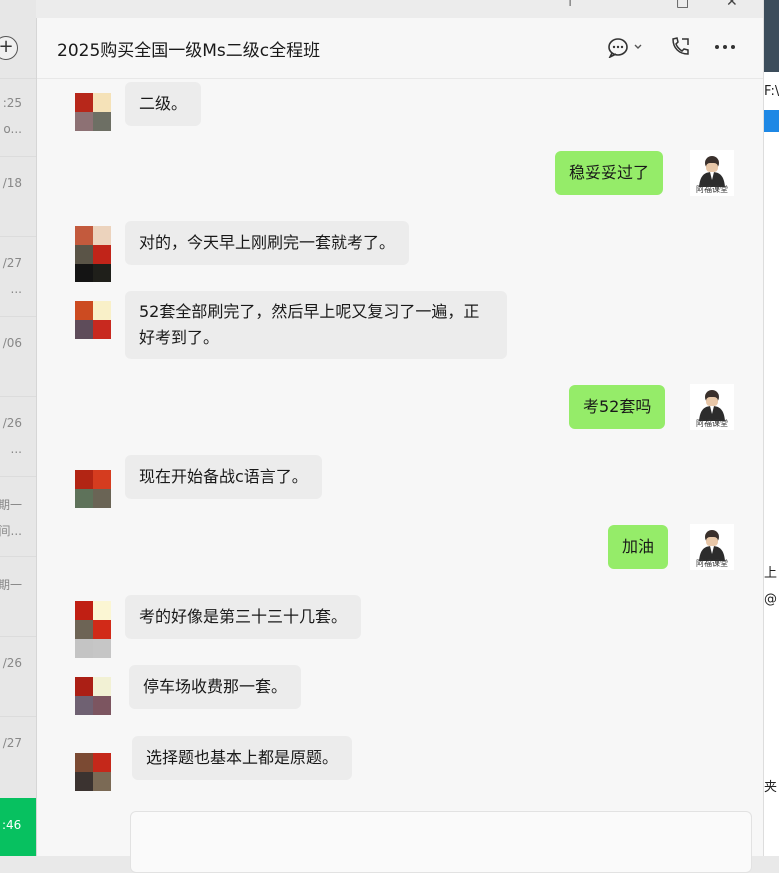  I want to click on message-bubble-other: 选择题也基本上都是原题。, so click(242, 758).